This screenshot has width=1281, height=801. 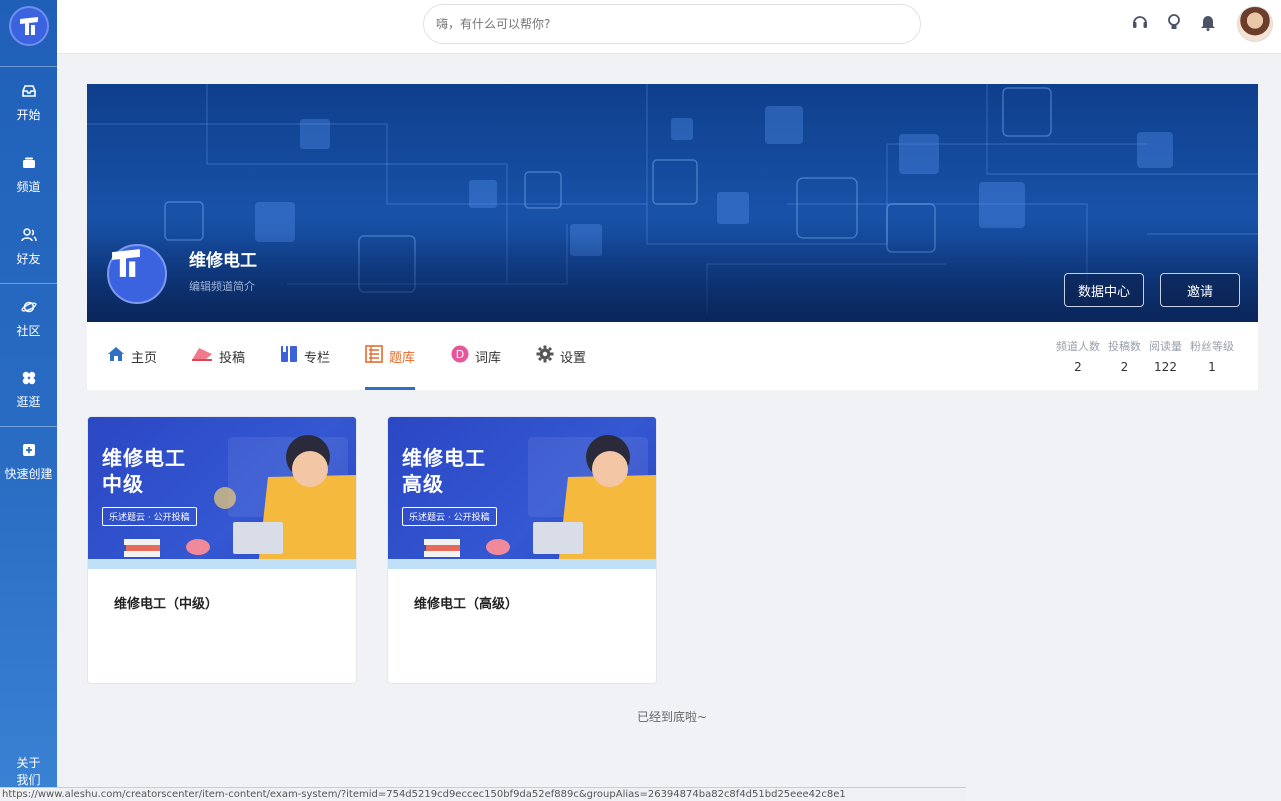 I want to click on stat-label: 粉丝等级, so click(x=1212, y=346).